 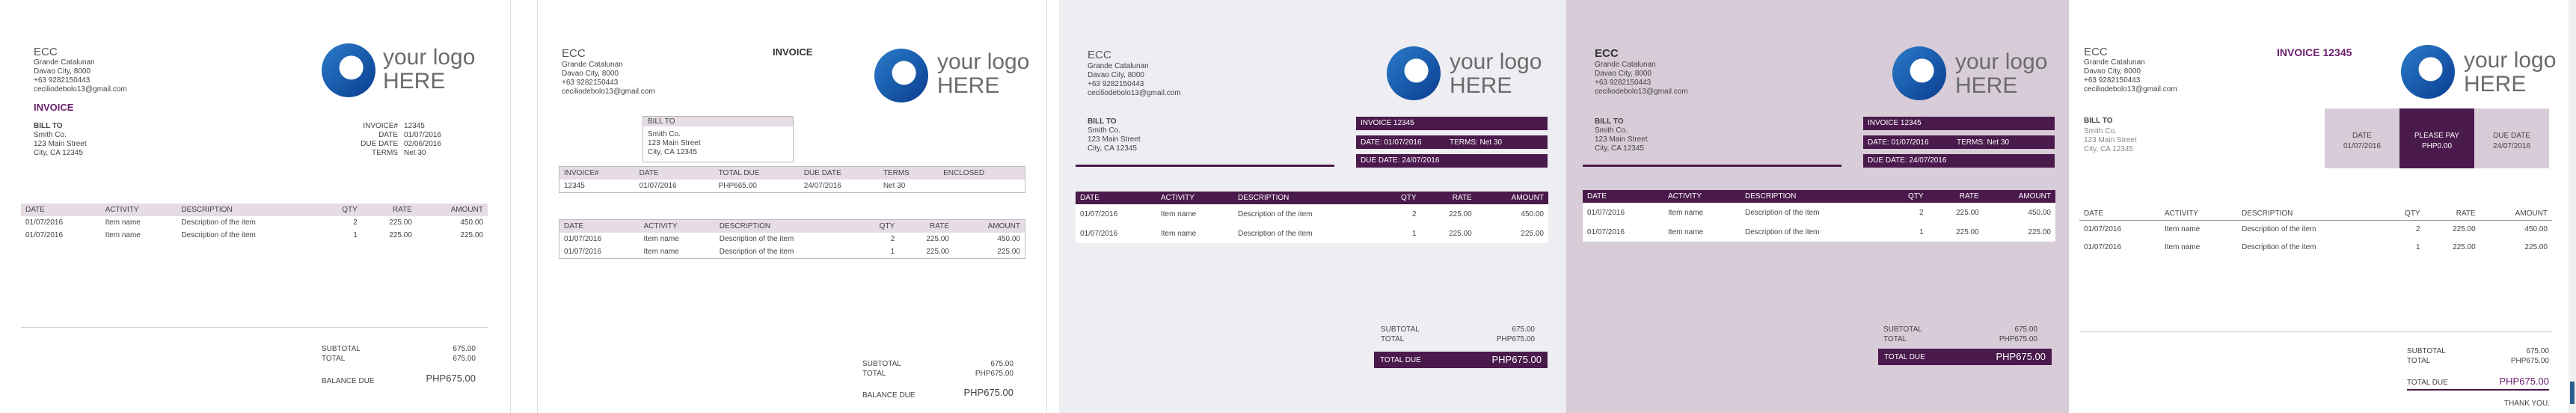 I want to click on balance-due-value: PHP675.00, so click(x=988, y=392).